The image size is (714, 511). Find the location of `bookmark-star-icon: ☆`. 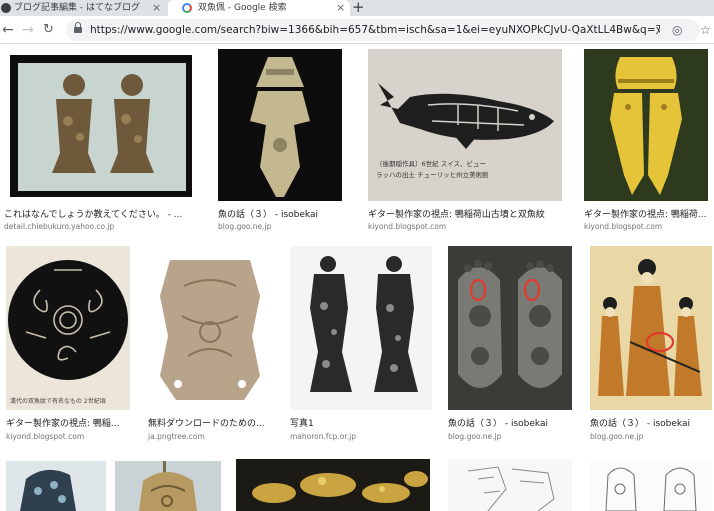

bookmark-star-icon: ☆ is located at coordinates (705, 30).